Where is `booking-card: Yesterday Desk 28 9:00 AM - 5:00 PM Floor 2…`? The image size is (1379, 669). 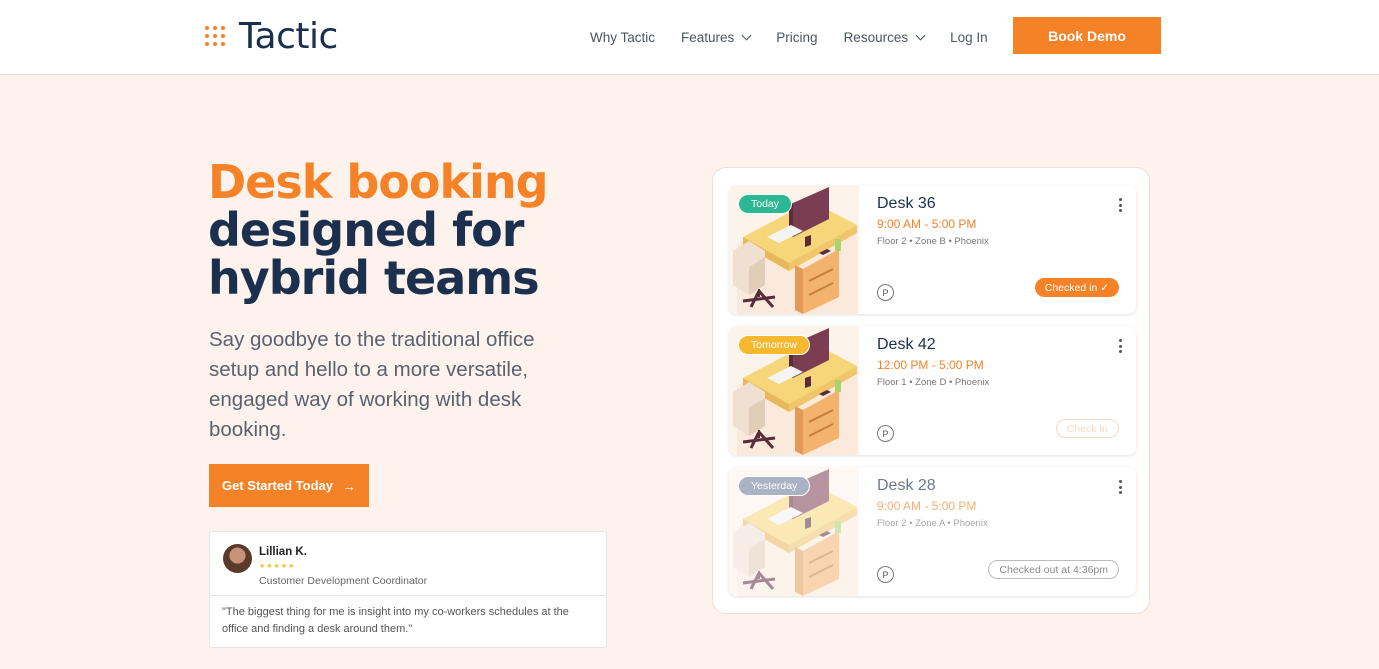 booking-card: Yesterday Desk 28 9:00 AM - 5:00 PM Floor 2… is located at coordinates (932, 531).